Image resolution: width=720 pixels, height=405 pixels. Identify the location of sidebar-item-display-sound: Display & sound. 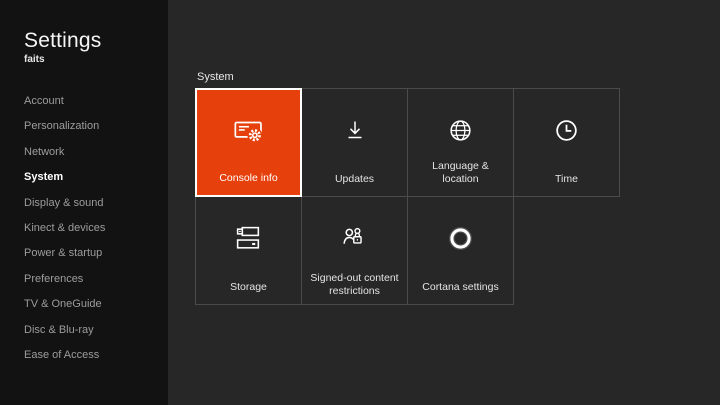
(92, 203).